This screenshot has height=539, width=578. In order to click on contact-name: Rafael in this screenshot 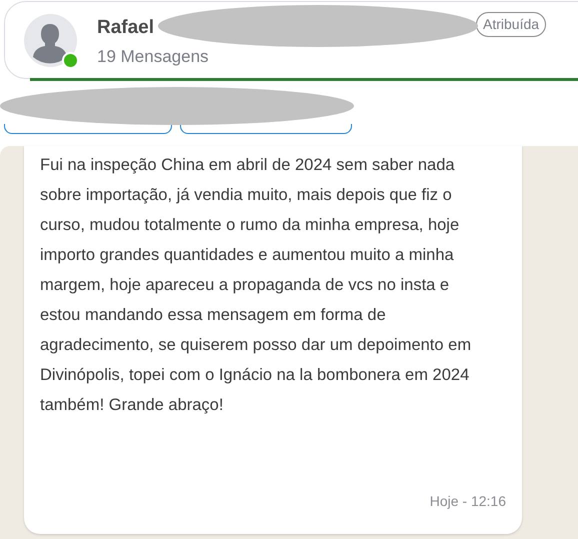, I will do `click(125, 28)`.